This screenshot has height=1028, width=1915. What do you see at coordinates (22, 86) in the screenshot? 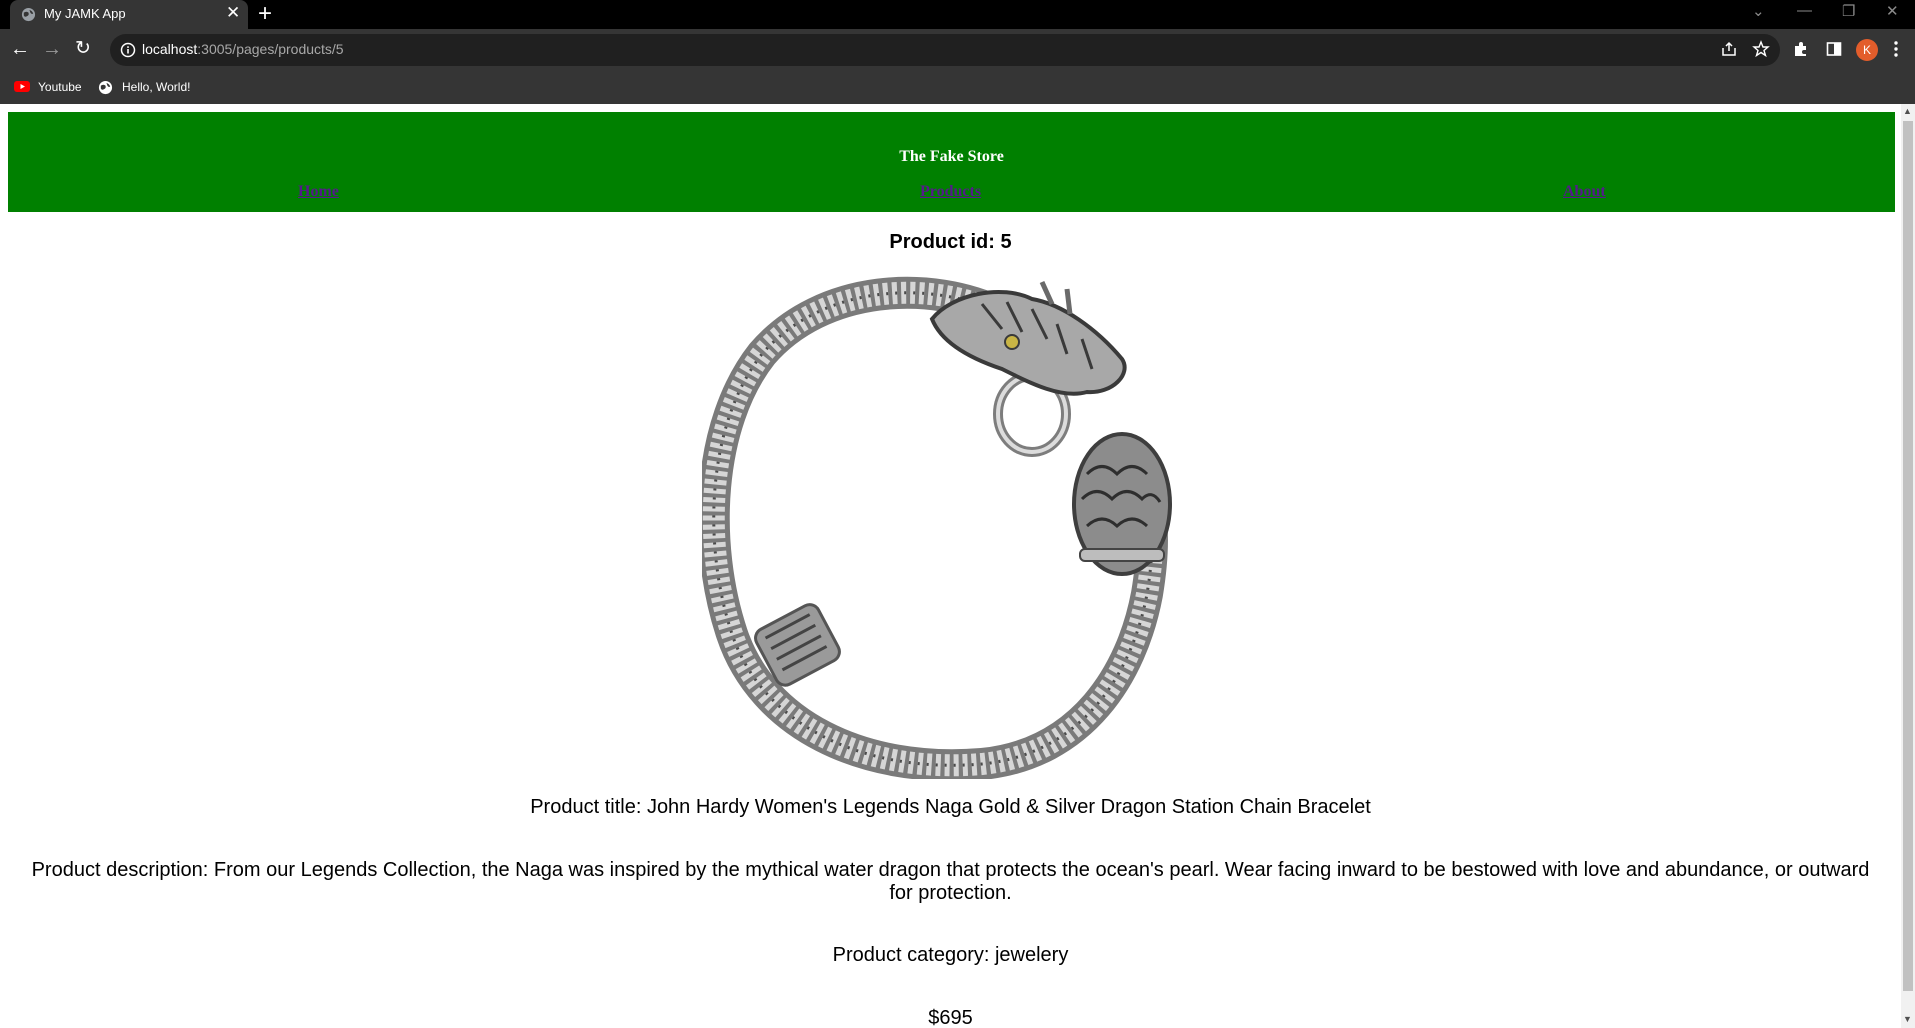
I see `youtube-icon` at bounding box center [22, 86].